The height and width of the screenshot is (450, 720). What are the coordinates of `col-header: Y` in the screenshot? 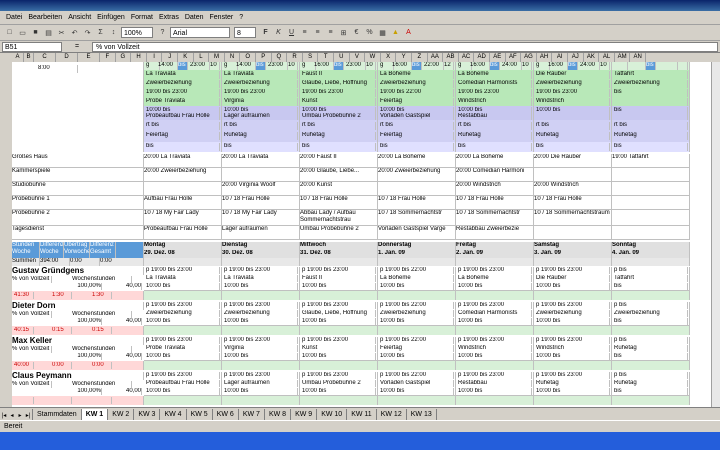 It's located at (404, 57).